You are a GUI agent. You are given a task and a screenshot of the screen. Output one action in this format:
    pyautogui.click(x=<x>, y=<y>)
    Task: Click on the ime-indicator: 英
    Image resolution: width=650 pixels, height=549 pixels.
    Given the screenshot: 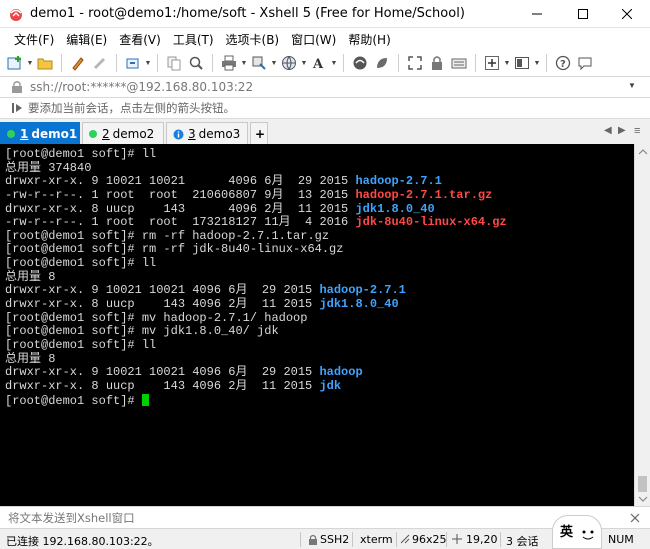 What is the action you would take?
    pyautogui.click(x=577, y=532)
    